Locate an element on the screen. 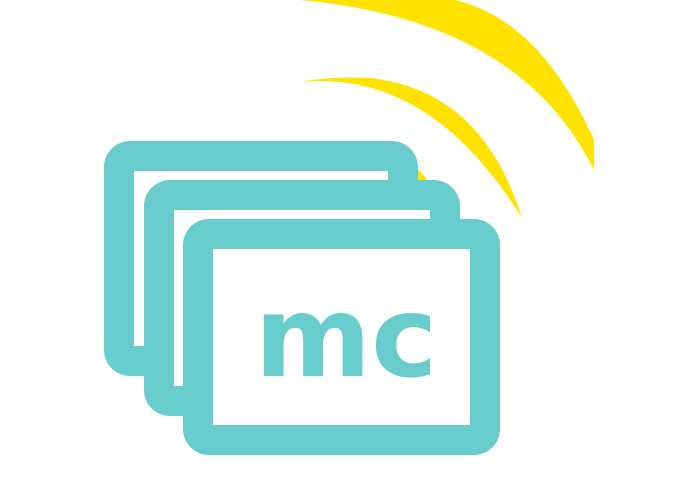  logo-text: mc is located at coordinates (345, 338).